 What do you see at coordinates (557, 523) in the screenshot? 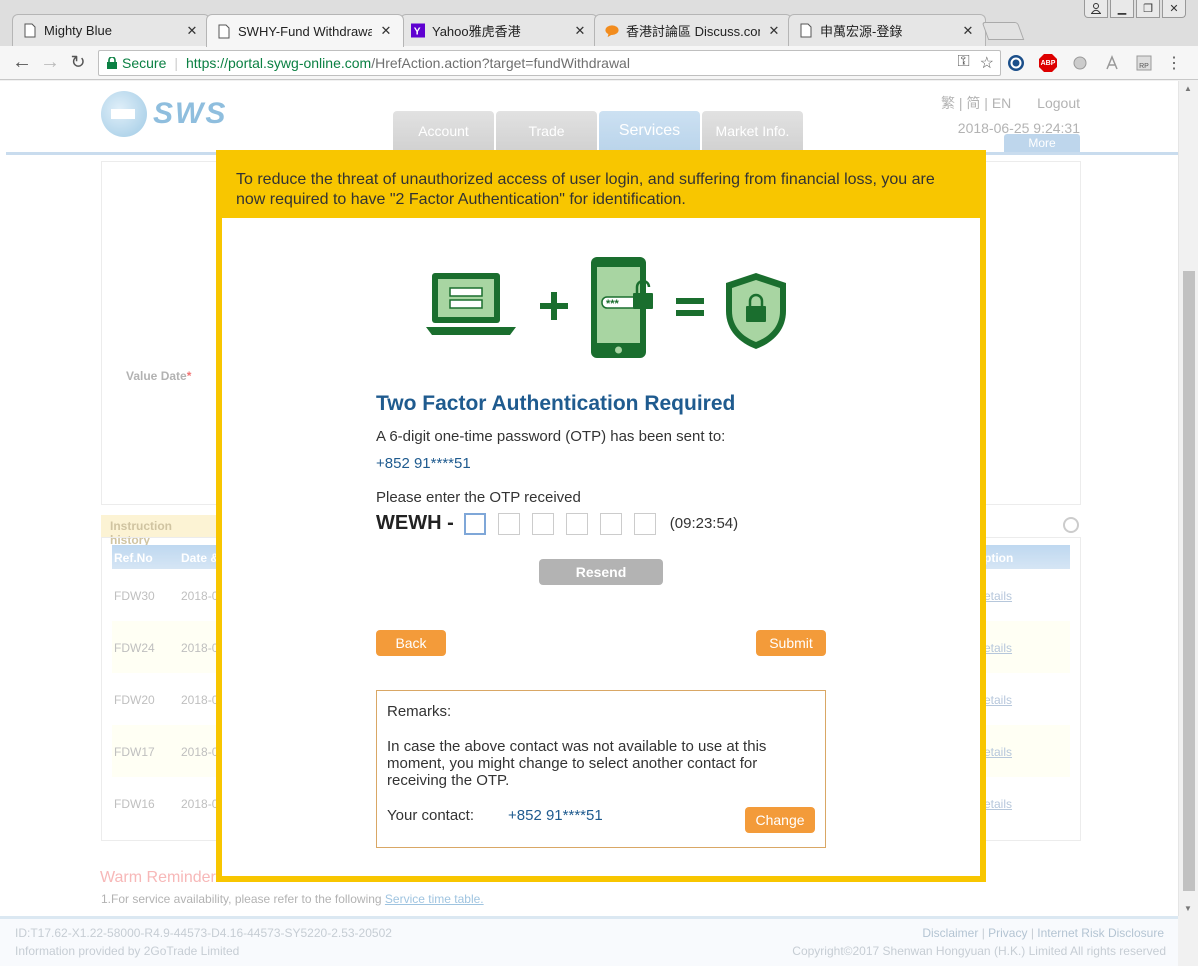
I see `otp-input-row: WEWH - (09:23:54)` at bounding box center [557, 523].